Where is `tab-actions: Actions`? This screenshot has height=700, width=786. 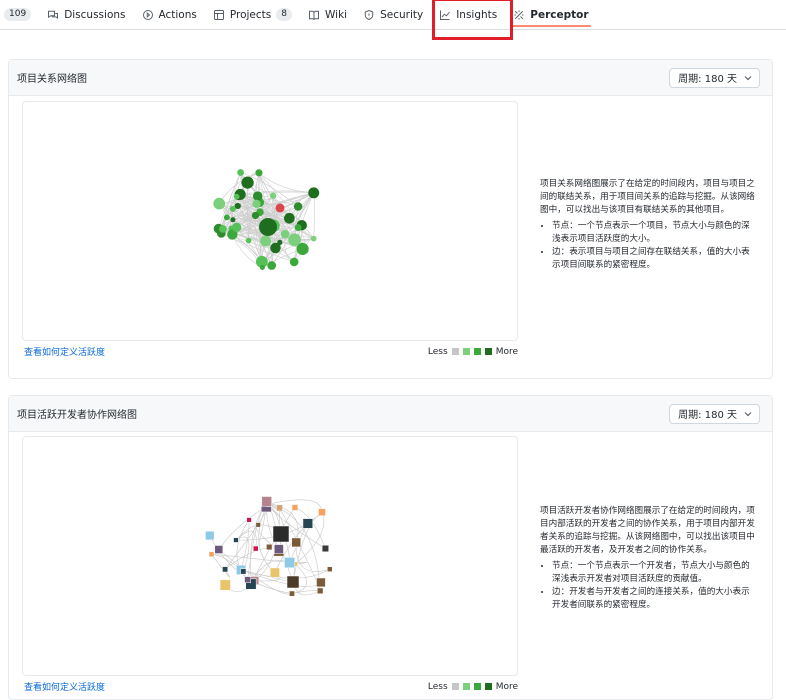
tab-actions: Actions is located at coordinates (169, 15).